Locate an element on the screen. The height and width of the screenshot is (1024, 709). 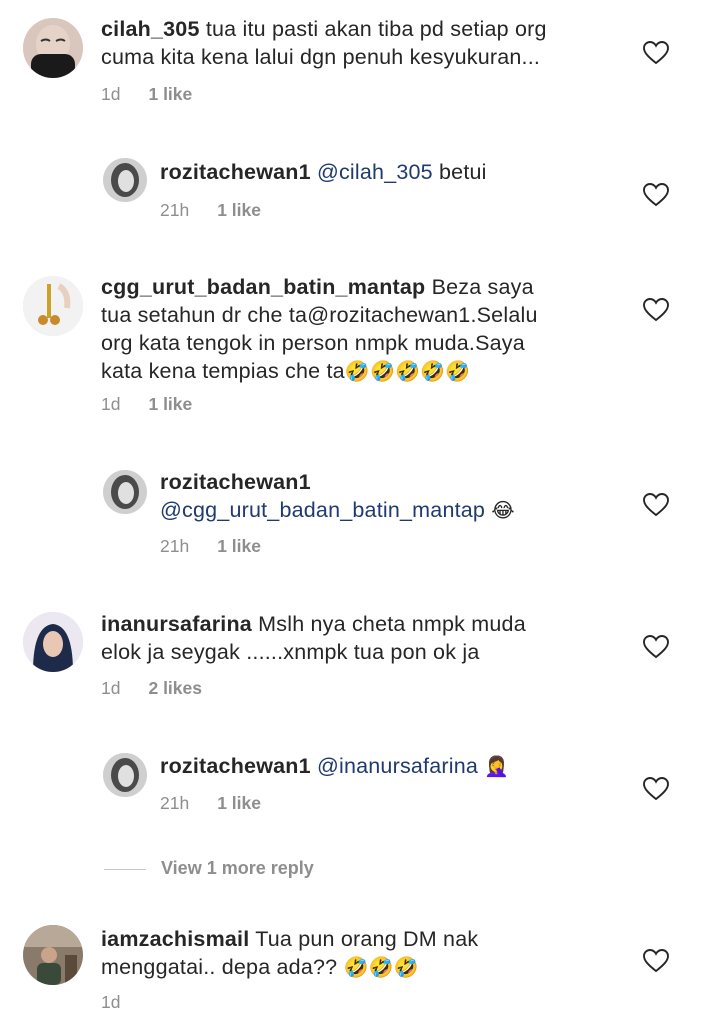
username: iamzachismail is located at coordinates (175, 939).